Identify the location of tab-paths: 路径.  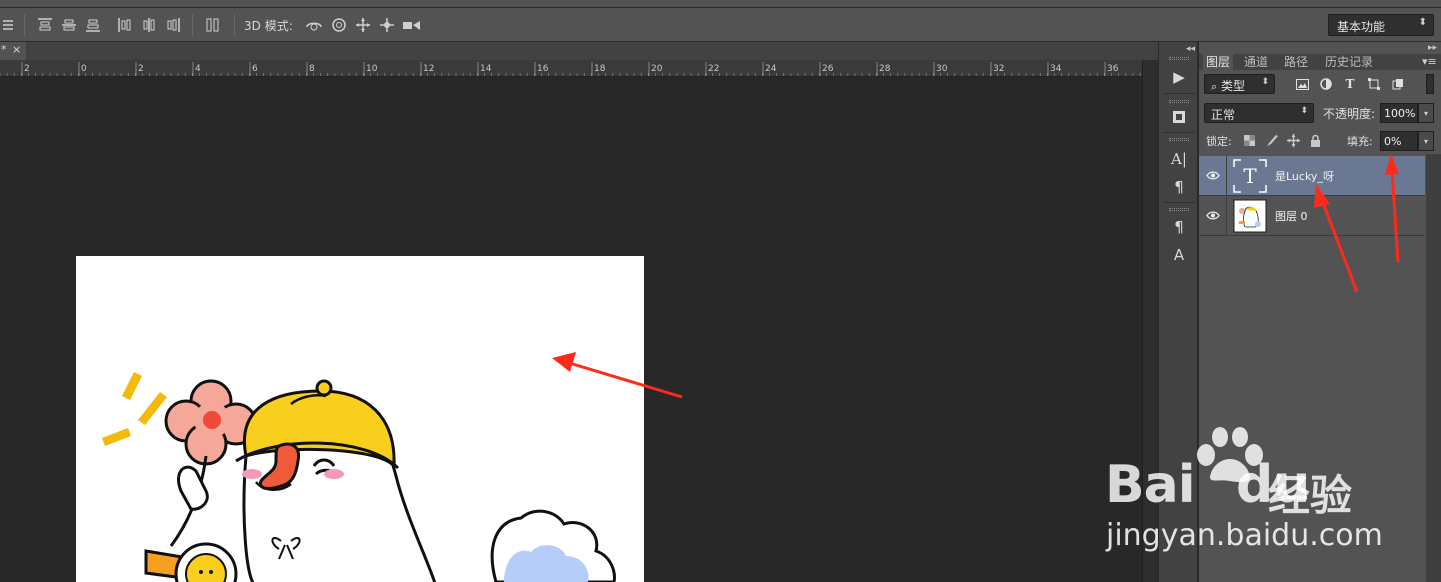
(1296, 62).